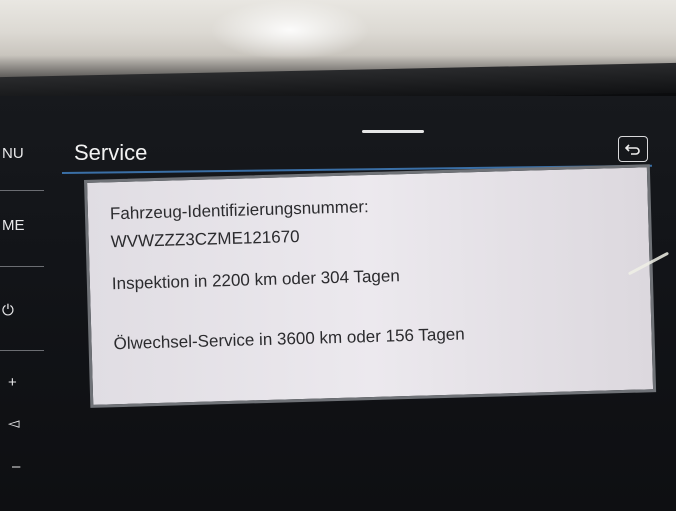 This screenshot has width=676, height=511. What do you see at coordinates (393, 131) in the screenshot?
I see `pull-down-handle` at bounding box center [393, 131].